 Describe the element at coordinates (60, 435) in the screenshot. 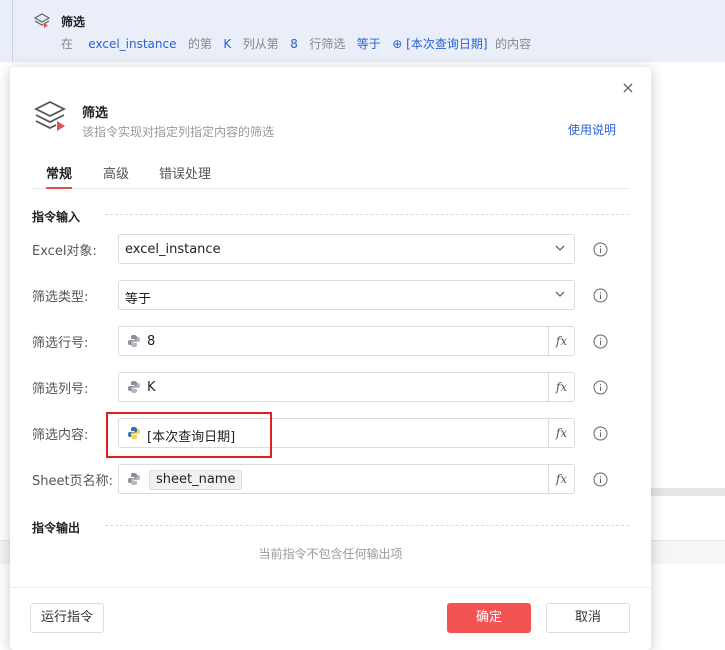

I see `filter-content-label: 筛选内容:` at that location.